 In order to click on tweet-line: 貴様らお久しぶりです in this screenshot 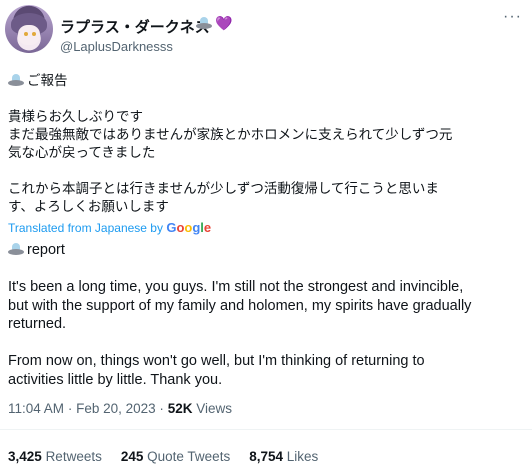, I will do `click(75, 117)`.